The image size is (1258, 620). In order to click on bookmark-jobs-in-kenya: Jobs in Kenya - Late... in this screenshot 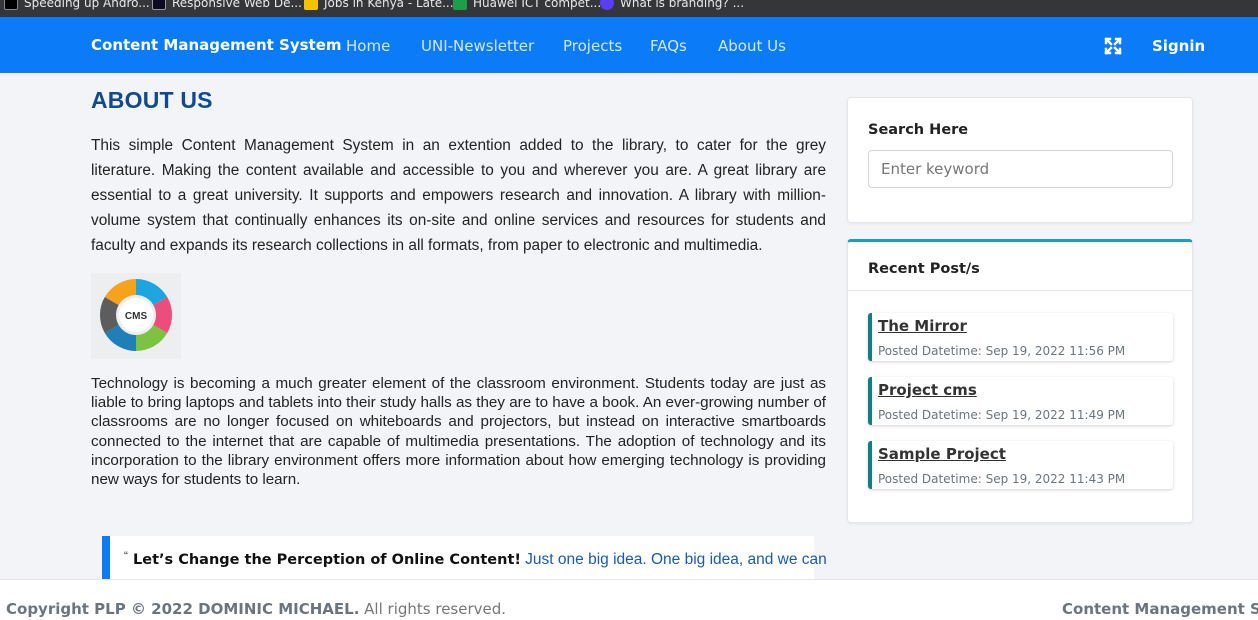, I will do `click(379, 5)`.